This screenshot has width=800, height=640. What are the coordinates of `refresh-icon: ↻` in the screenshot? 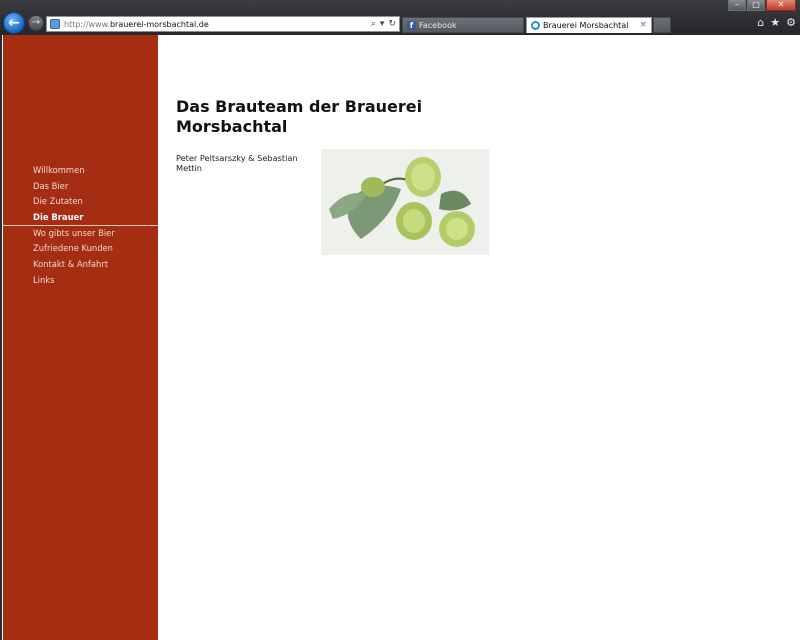 It's located at (392, 24).